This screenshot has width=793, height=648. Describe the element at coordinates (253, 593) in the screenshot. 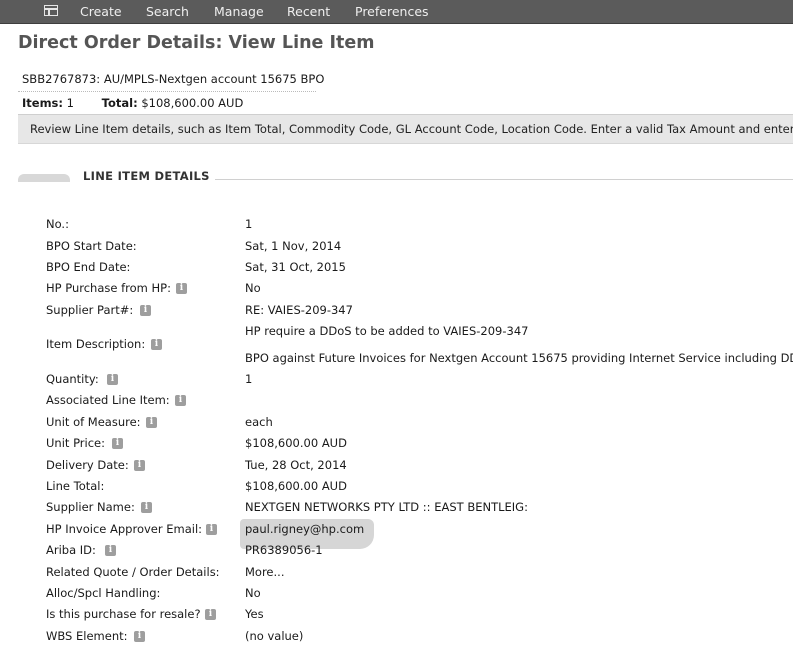

I see `value-alloc-handling: No` at that location.